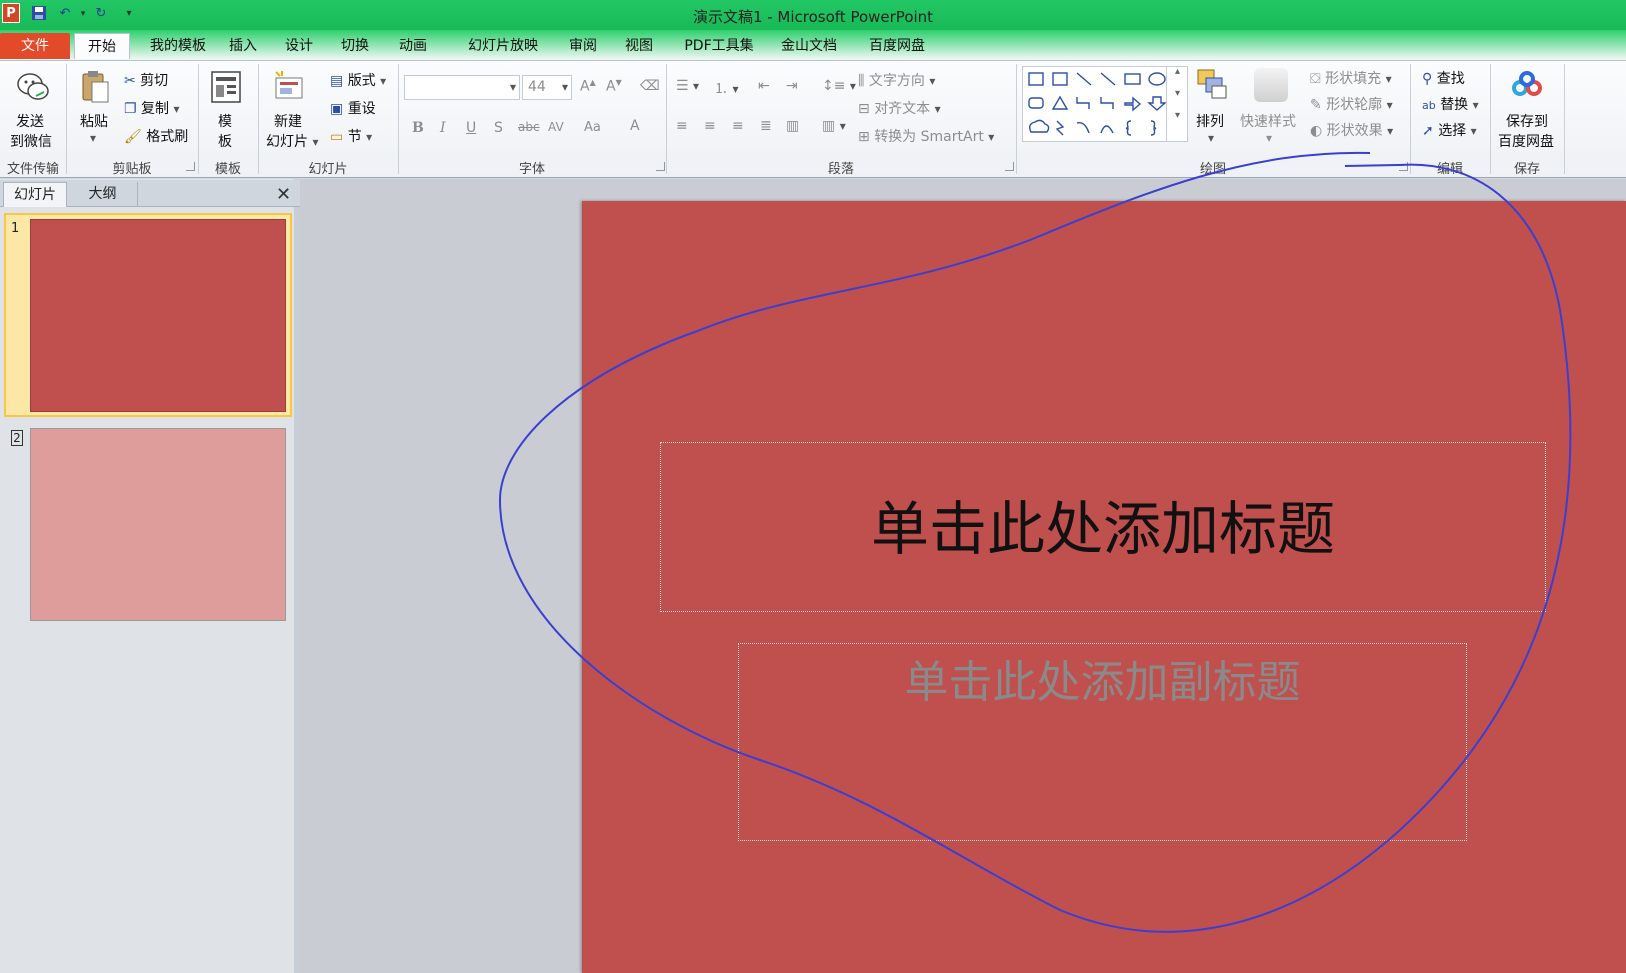 The image size is (1626, 973). Describe the element at coordinates (565, 87) in the screenshot. I see `font-size-dropdown-icon: ▾` at that location.